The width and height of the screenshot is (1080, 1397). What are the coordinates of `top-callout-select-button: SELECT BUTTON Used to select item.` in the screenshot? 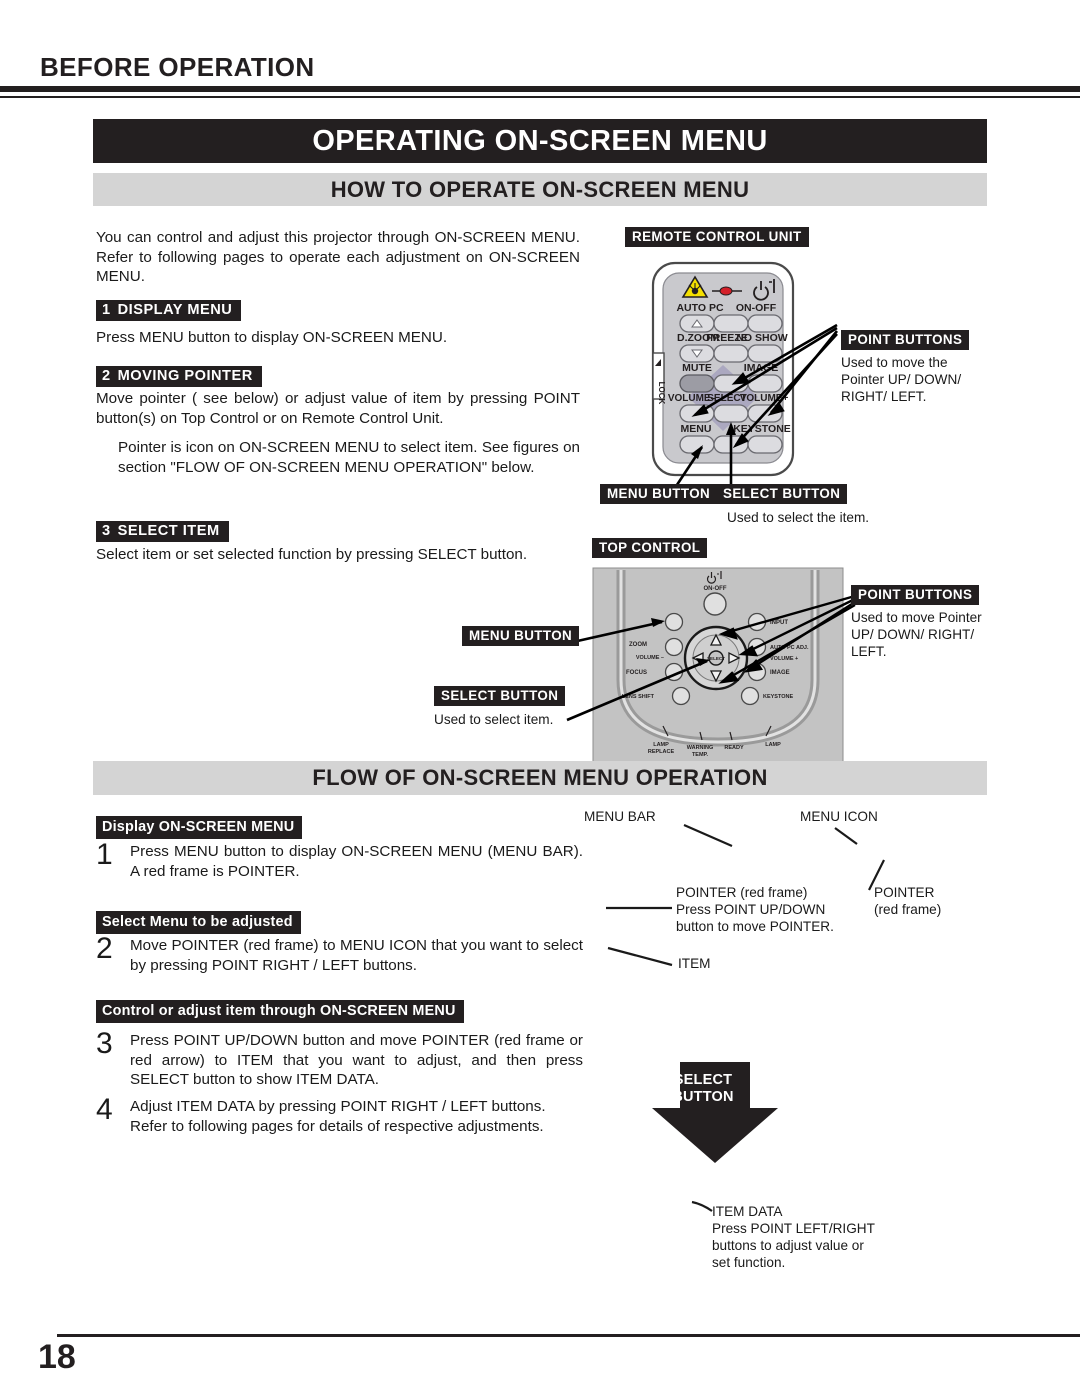 It's located at (500, 707).